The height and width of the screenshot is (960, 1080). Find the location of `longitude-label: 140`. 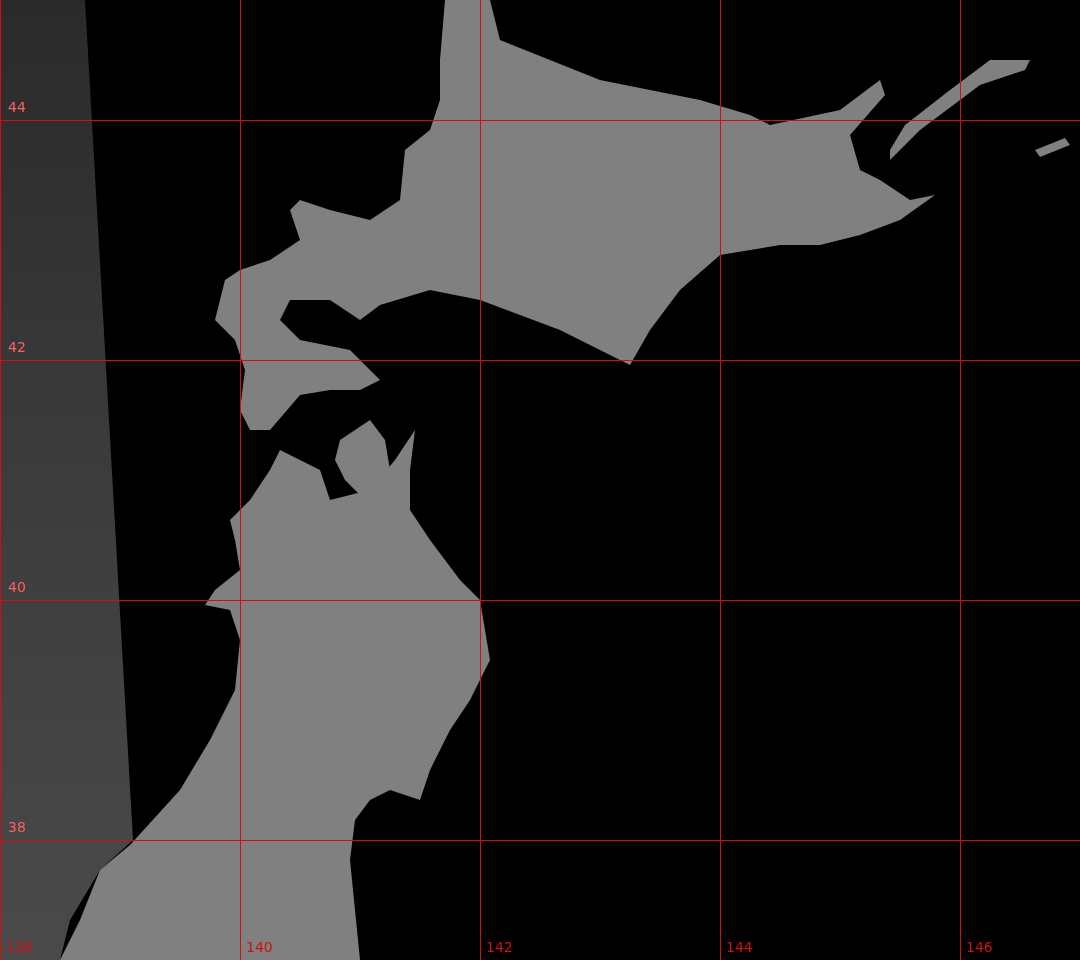

longitude-label: 140 is located at coordinates (259, 947).